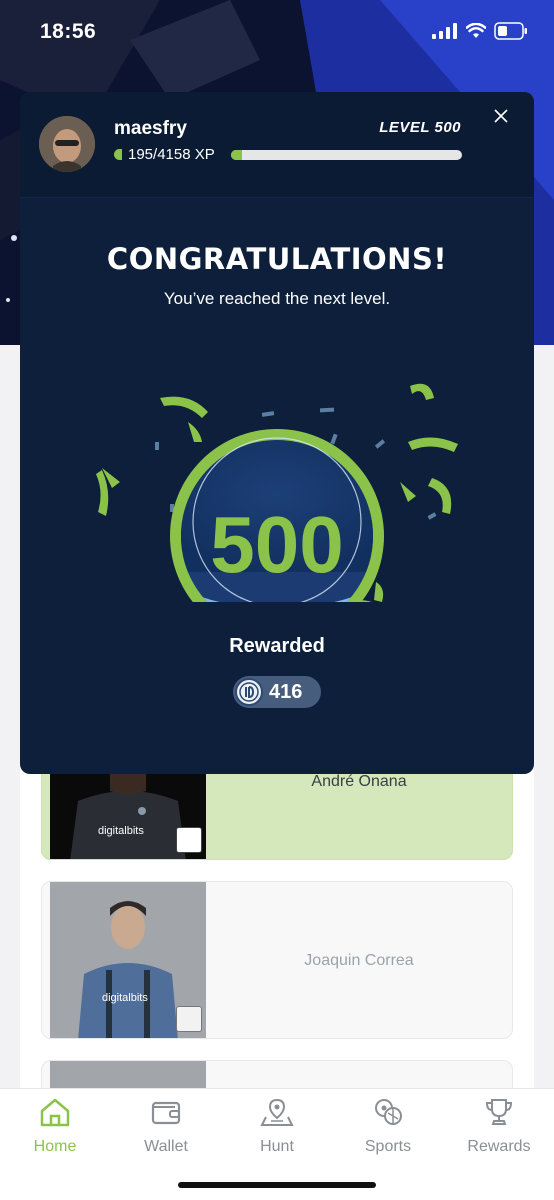 The image size is (554, 1200). I want to click on level-label: LEVEL 500, so click(420, 127).